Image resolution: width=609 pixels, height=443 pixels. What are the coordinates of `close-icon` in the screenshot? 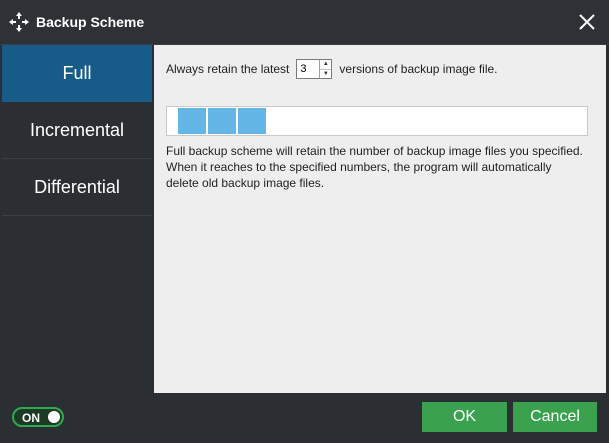 It's located at (587, 22).